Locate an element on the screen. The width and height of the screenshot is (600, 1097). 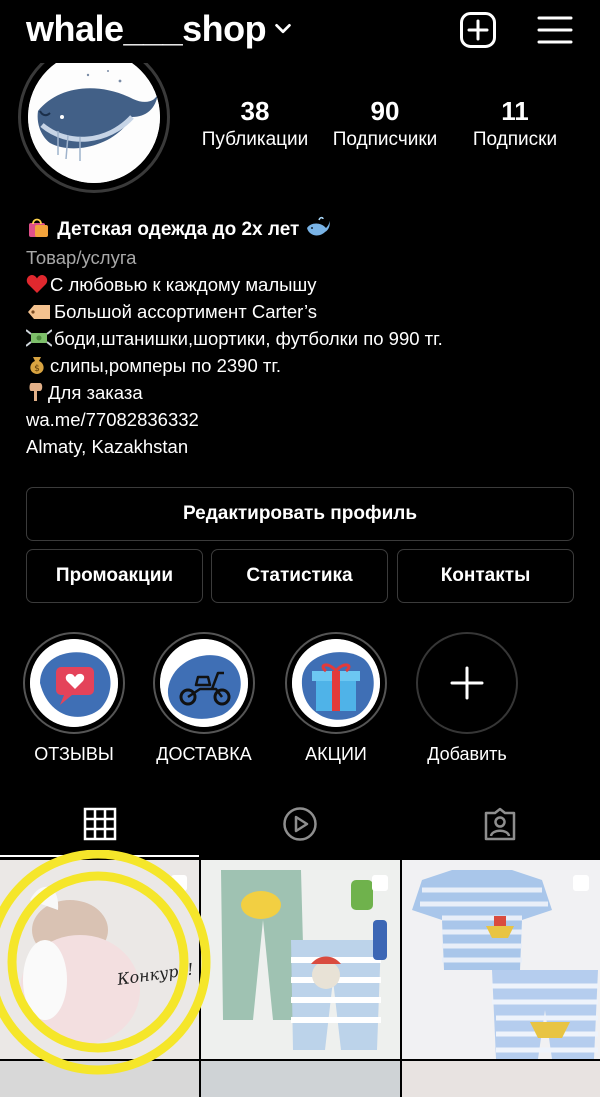
profile-category: Товар/услуга is located at coordinates (81, 257).